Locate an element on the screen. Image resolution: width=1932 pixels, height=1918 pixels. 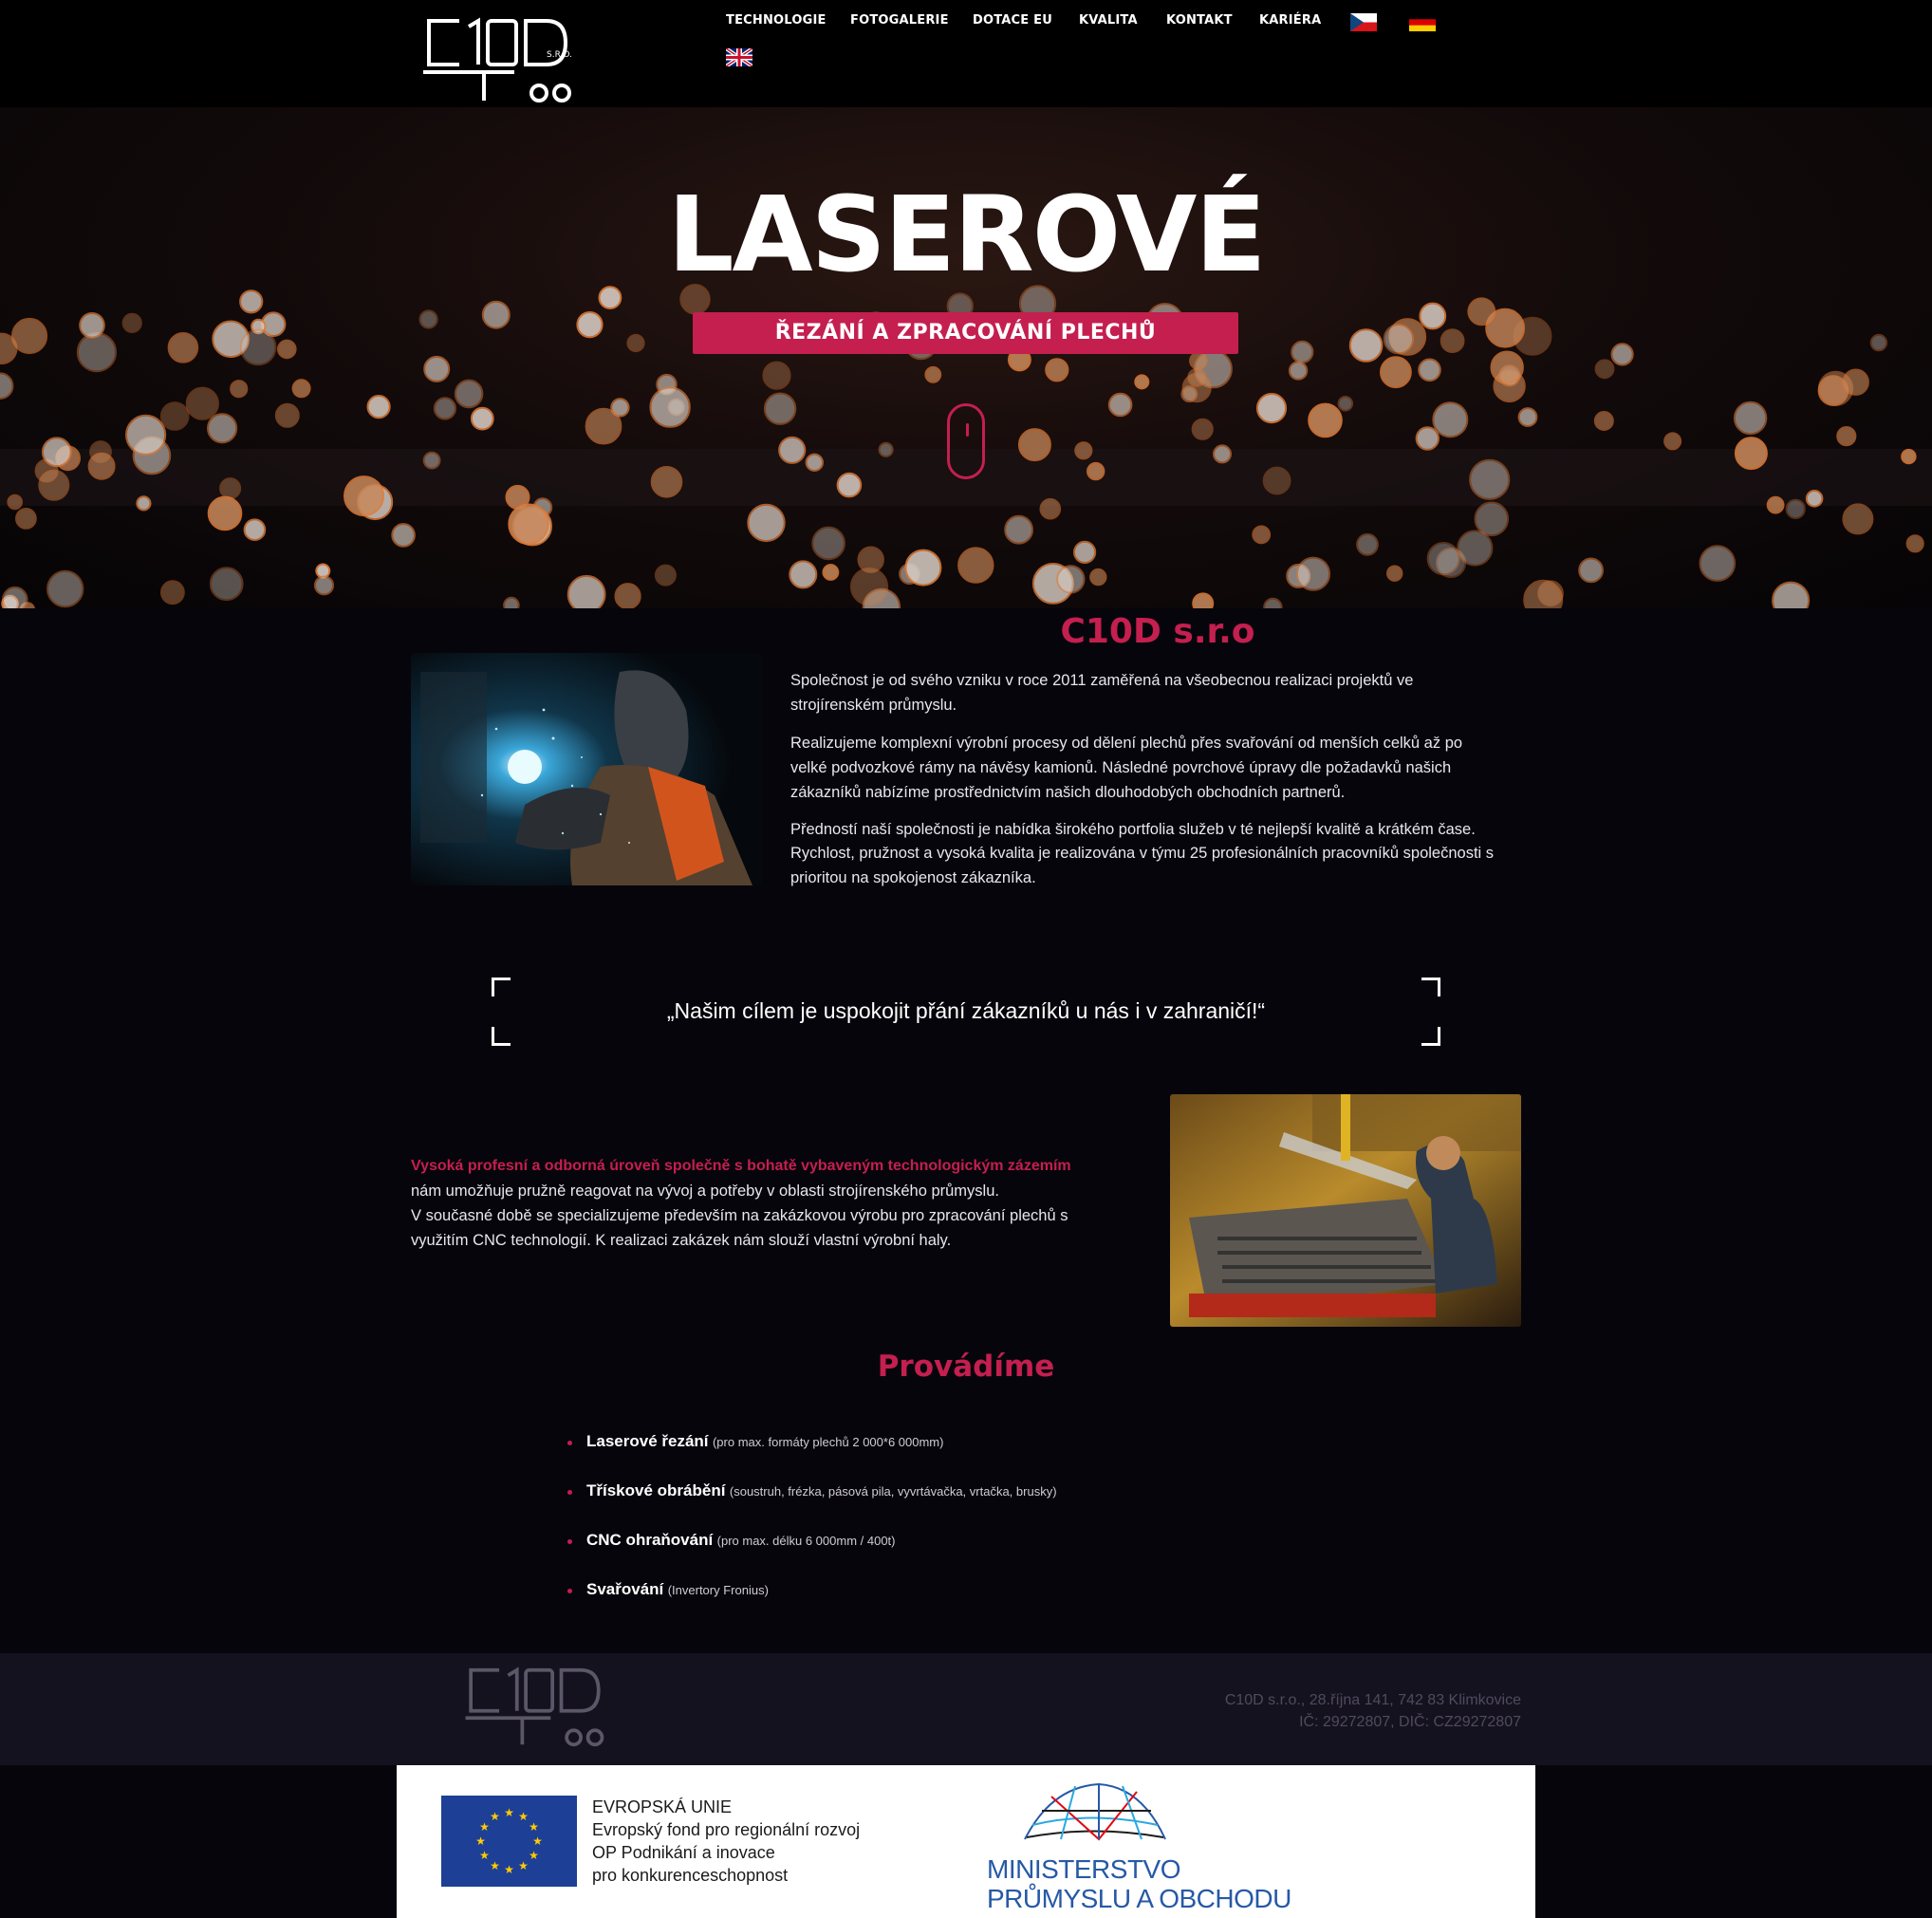
laser-machine-photo is located at coordinates (1345, 1211).